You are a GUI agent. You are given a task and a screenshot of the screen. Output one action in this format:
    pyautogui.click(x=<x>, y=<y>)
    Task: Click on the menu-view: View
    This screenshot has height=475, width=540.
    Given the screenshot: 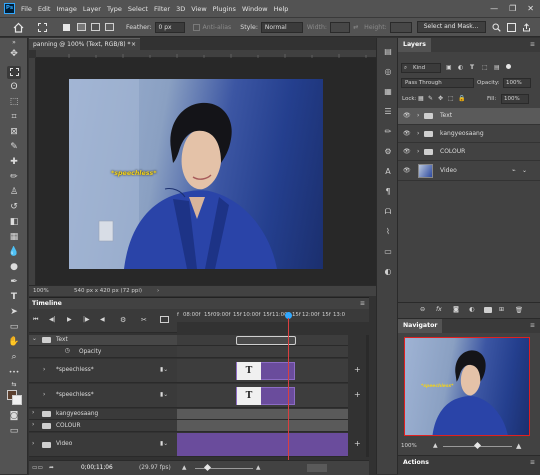 What is the action you would take?
    pyautogui.click(x=198, y=9)
    